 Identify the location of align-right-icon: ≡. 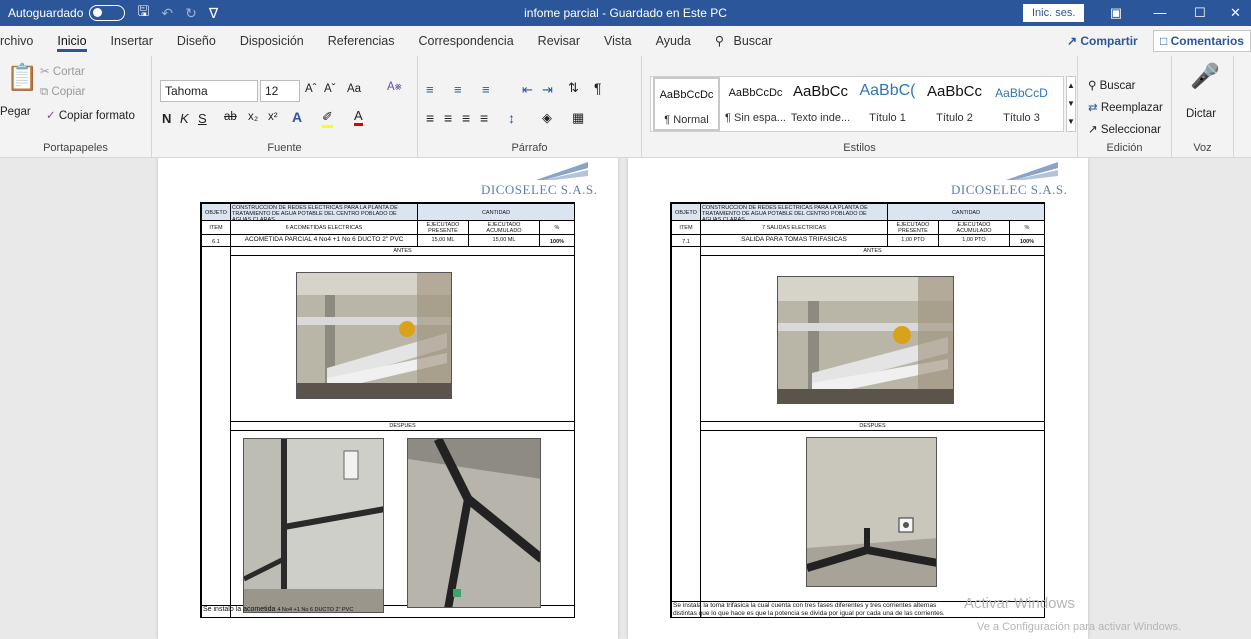
(466, 118).